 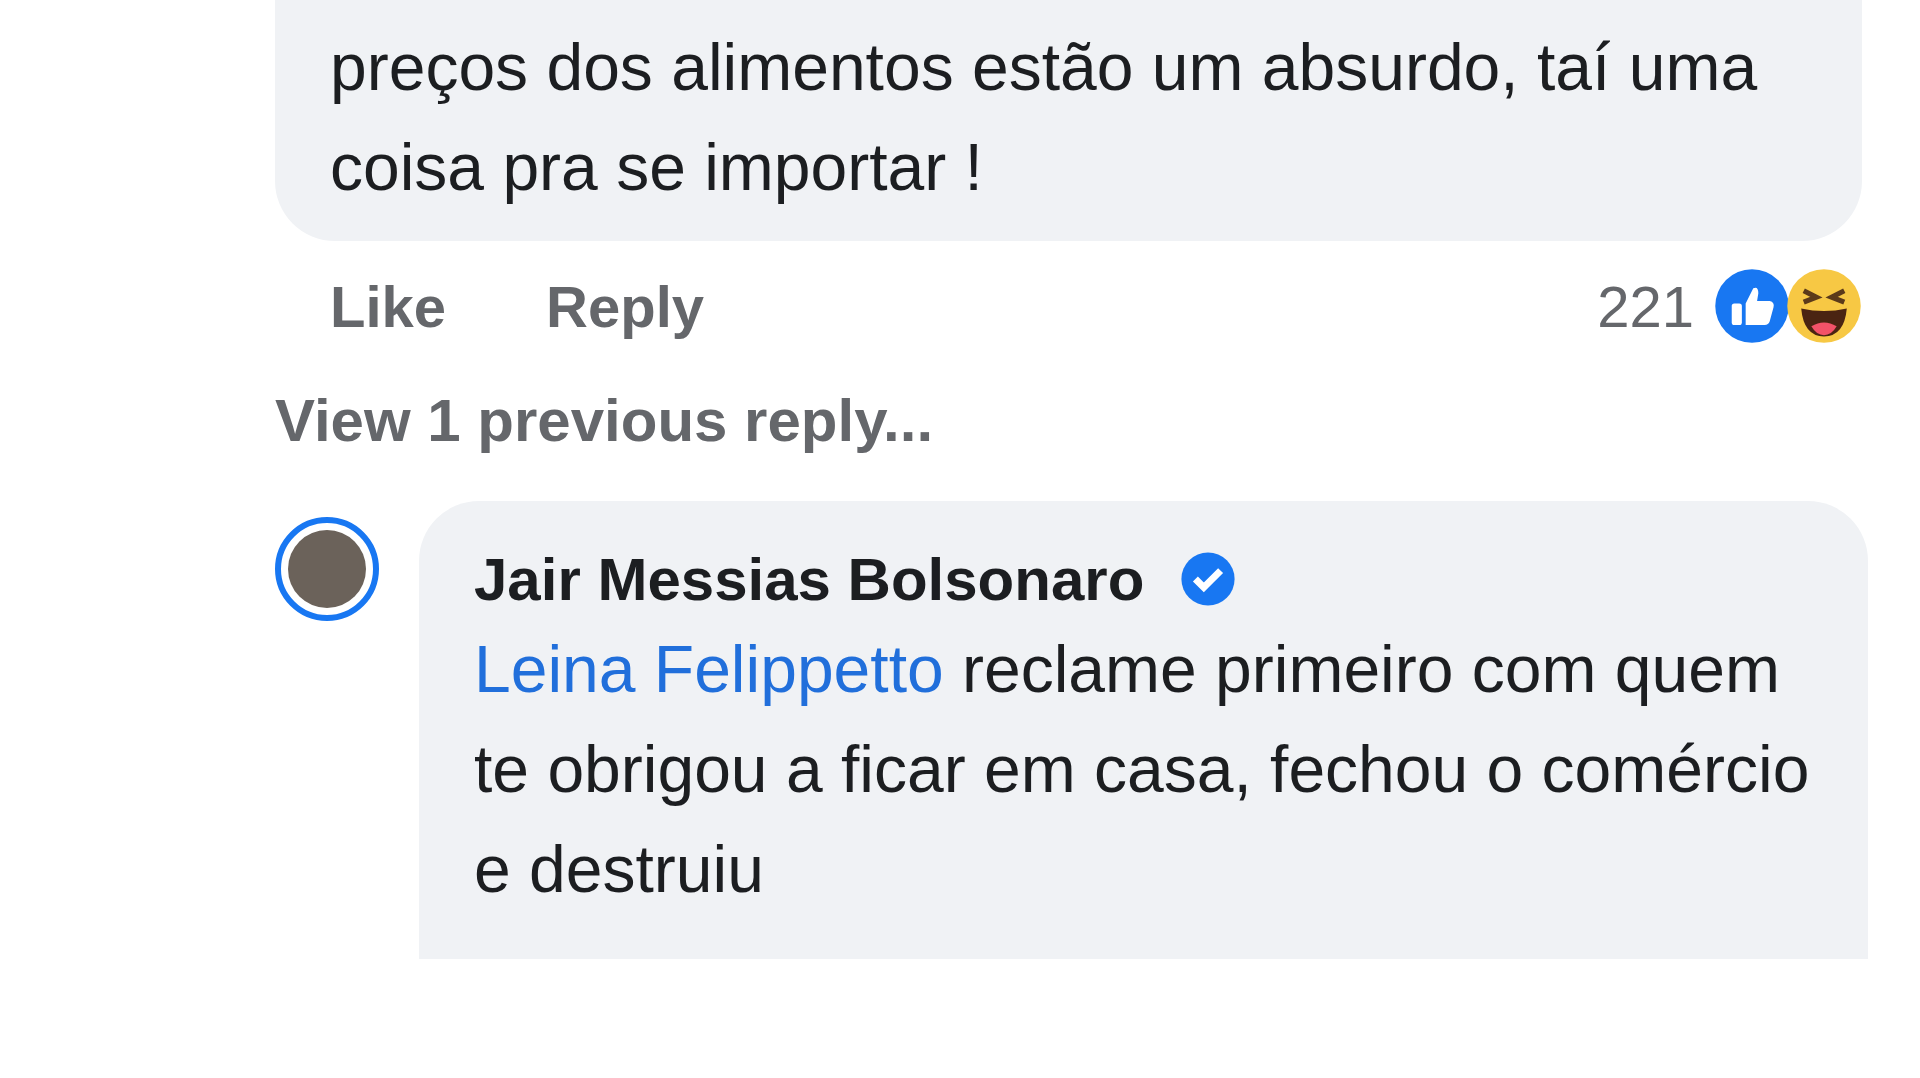 I want to click on comment-action-link: Reply, so click(x=625, y=306).